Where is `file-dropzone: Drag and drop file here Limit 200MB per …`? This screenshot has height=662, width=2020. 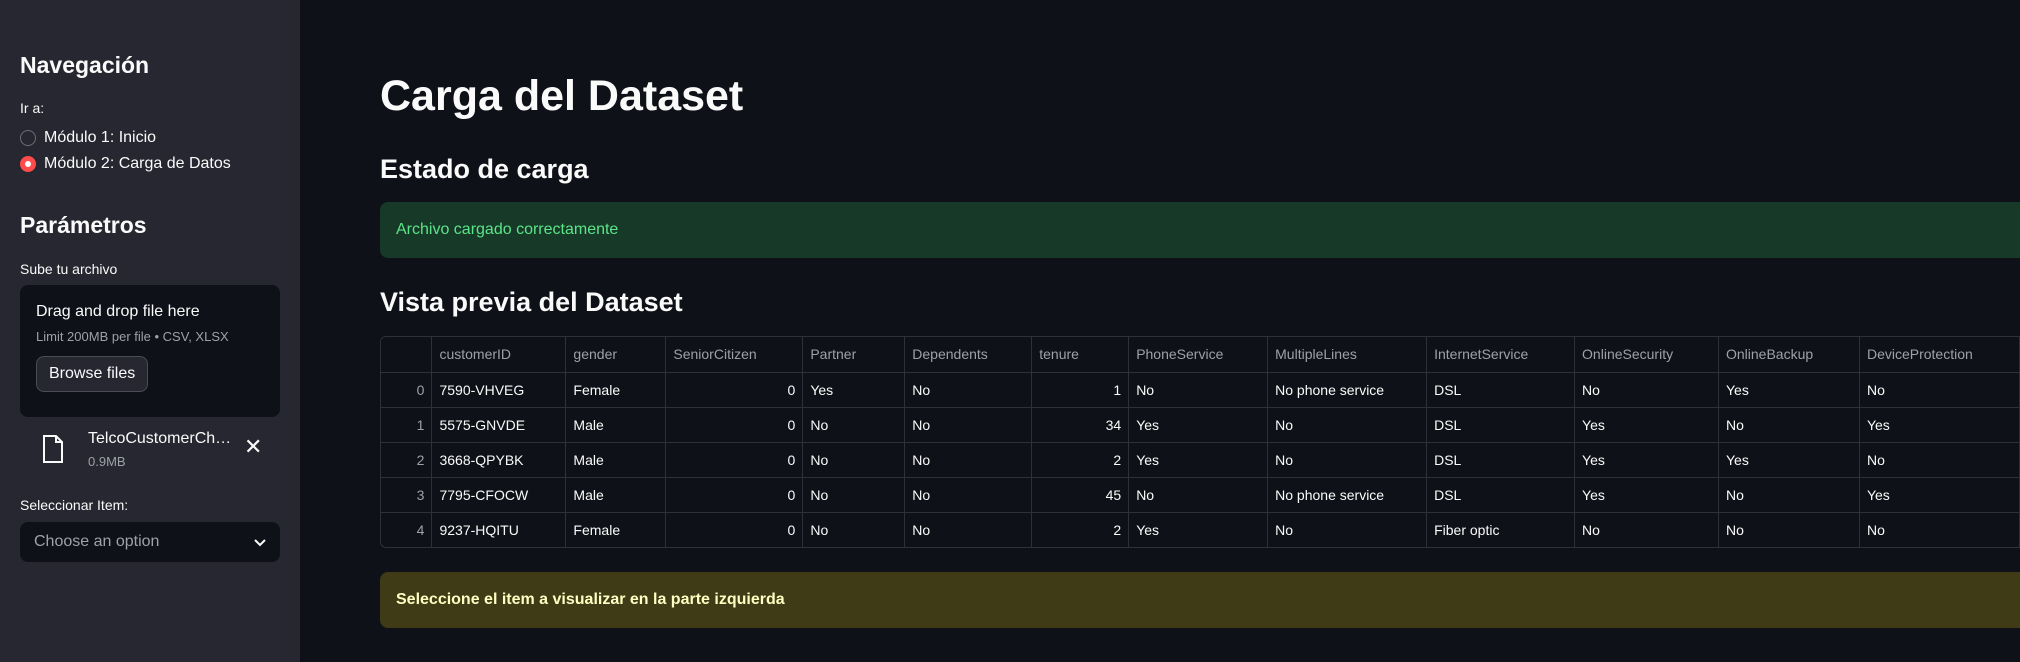
file-dropzone: Drag and drop file here Limit 200MB per … is located at coordinates (150, 351).